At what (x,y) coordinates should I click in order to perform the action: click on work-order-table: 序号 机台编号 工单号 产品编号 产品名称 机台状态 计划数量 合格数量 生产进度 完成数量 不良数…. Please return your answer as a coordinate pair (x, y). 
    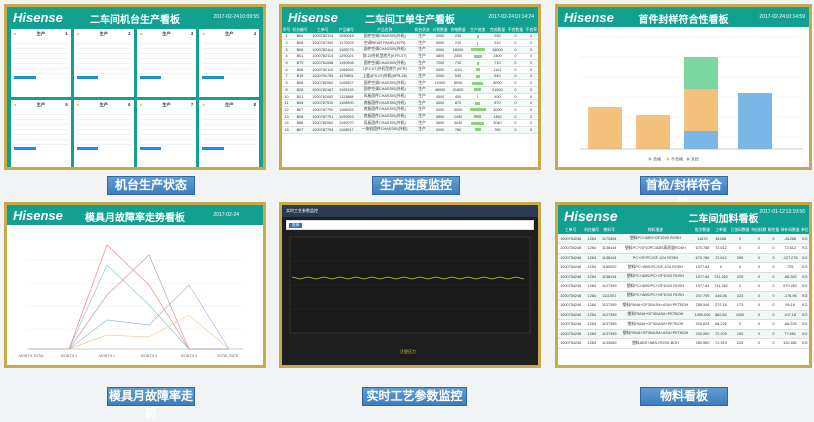
    Looking at the image, I should click on (410, 80).